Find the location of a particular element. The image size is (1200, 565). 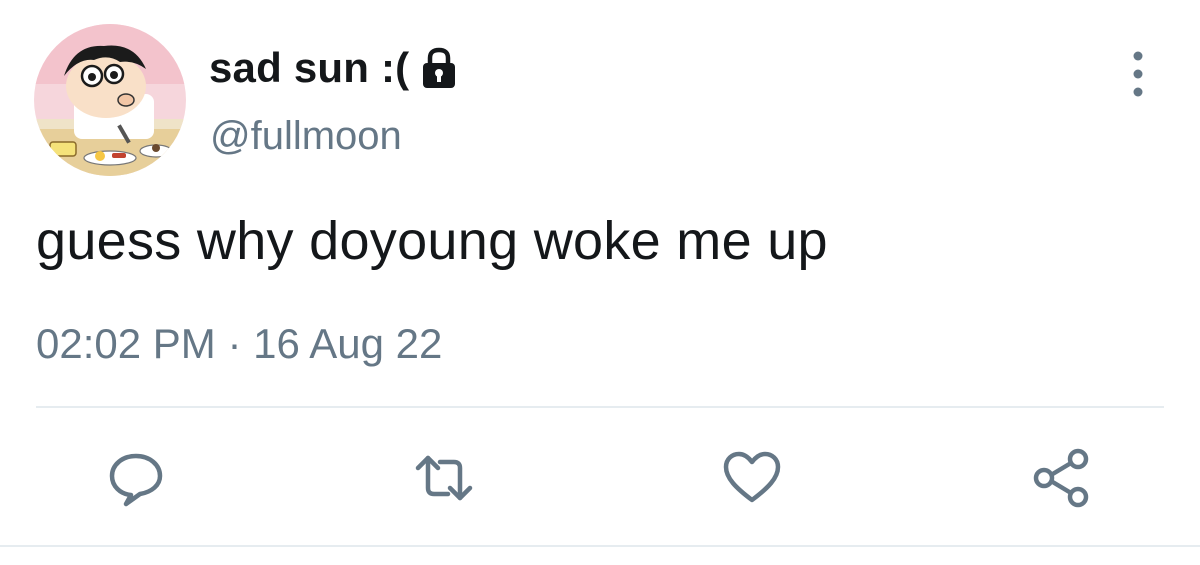

tweet-timestamp: 02:02 PM · 16 Aug 22 is located at coordinates (239, 344).